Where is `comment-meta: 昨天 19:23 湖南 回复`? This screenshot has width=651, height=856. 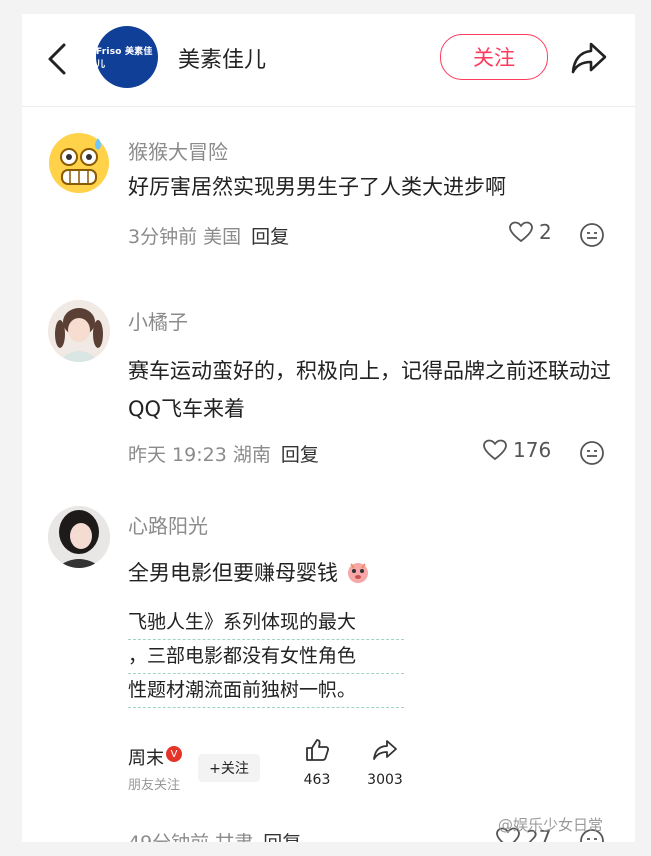 comment-meta: 昨天 19:23 湖南 回复 is located at coordinates (223, 453).